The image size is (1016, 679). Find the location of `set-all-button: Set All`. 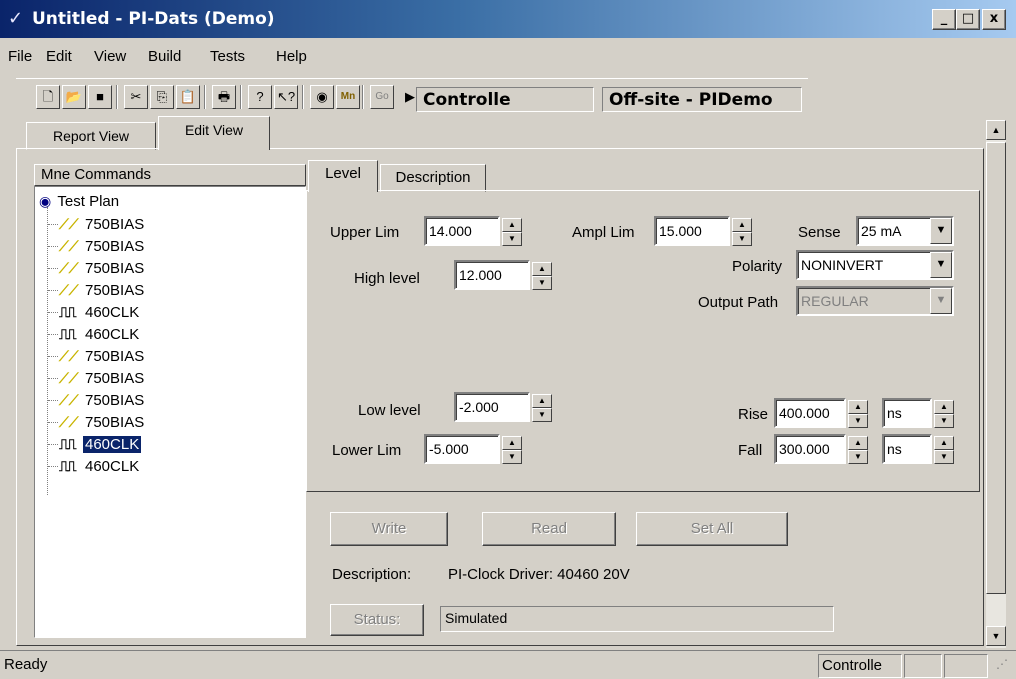

set-all-button: Set All is located at coordinates (712, 529).